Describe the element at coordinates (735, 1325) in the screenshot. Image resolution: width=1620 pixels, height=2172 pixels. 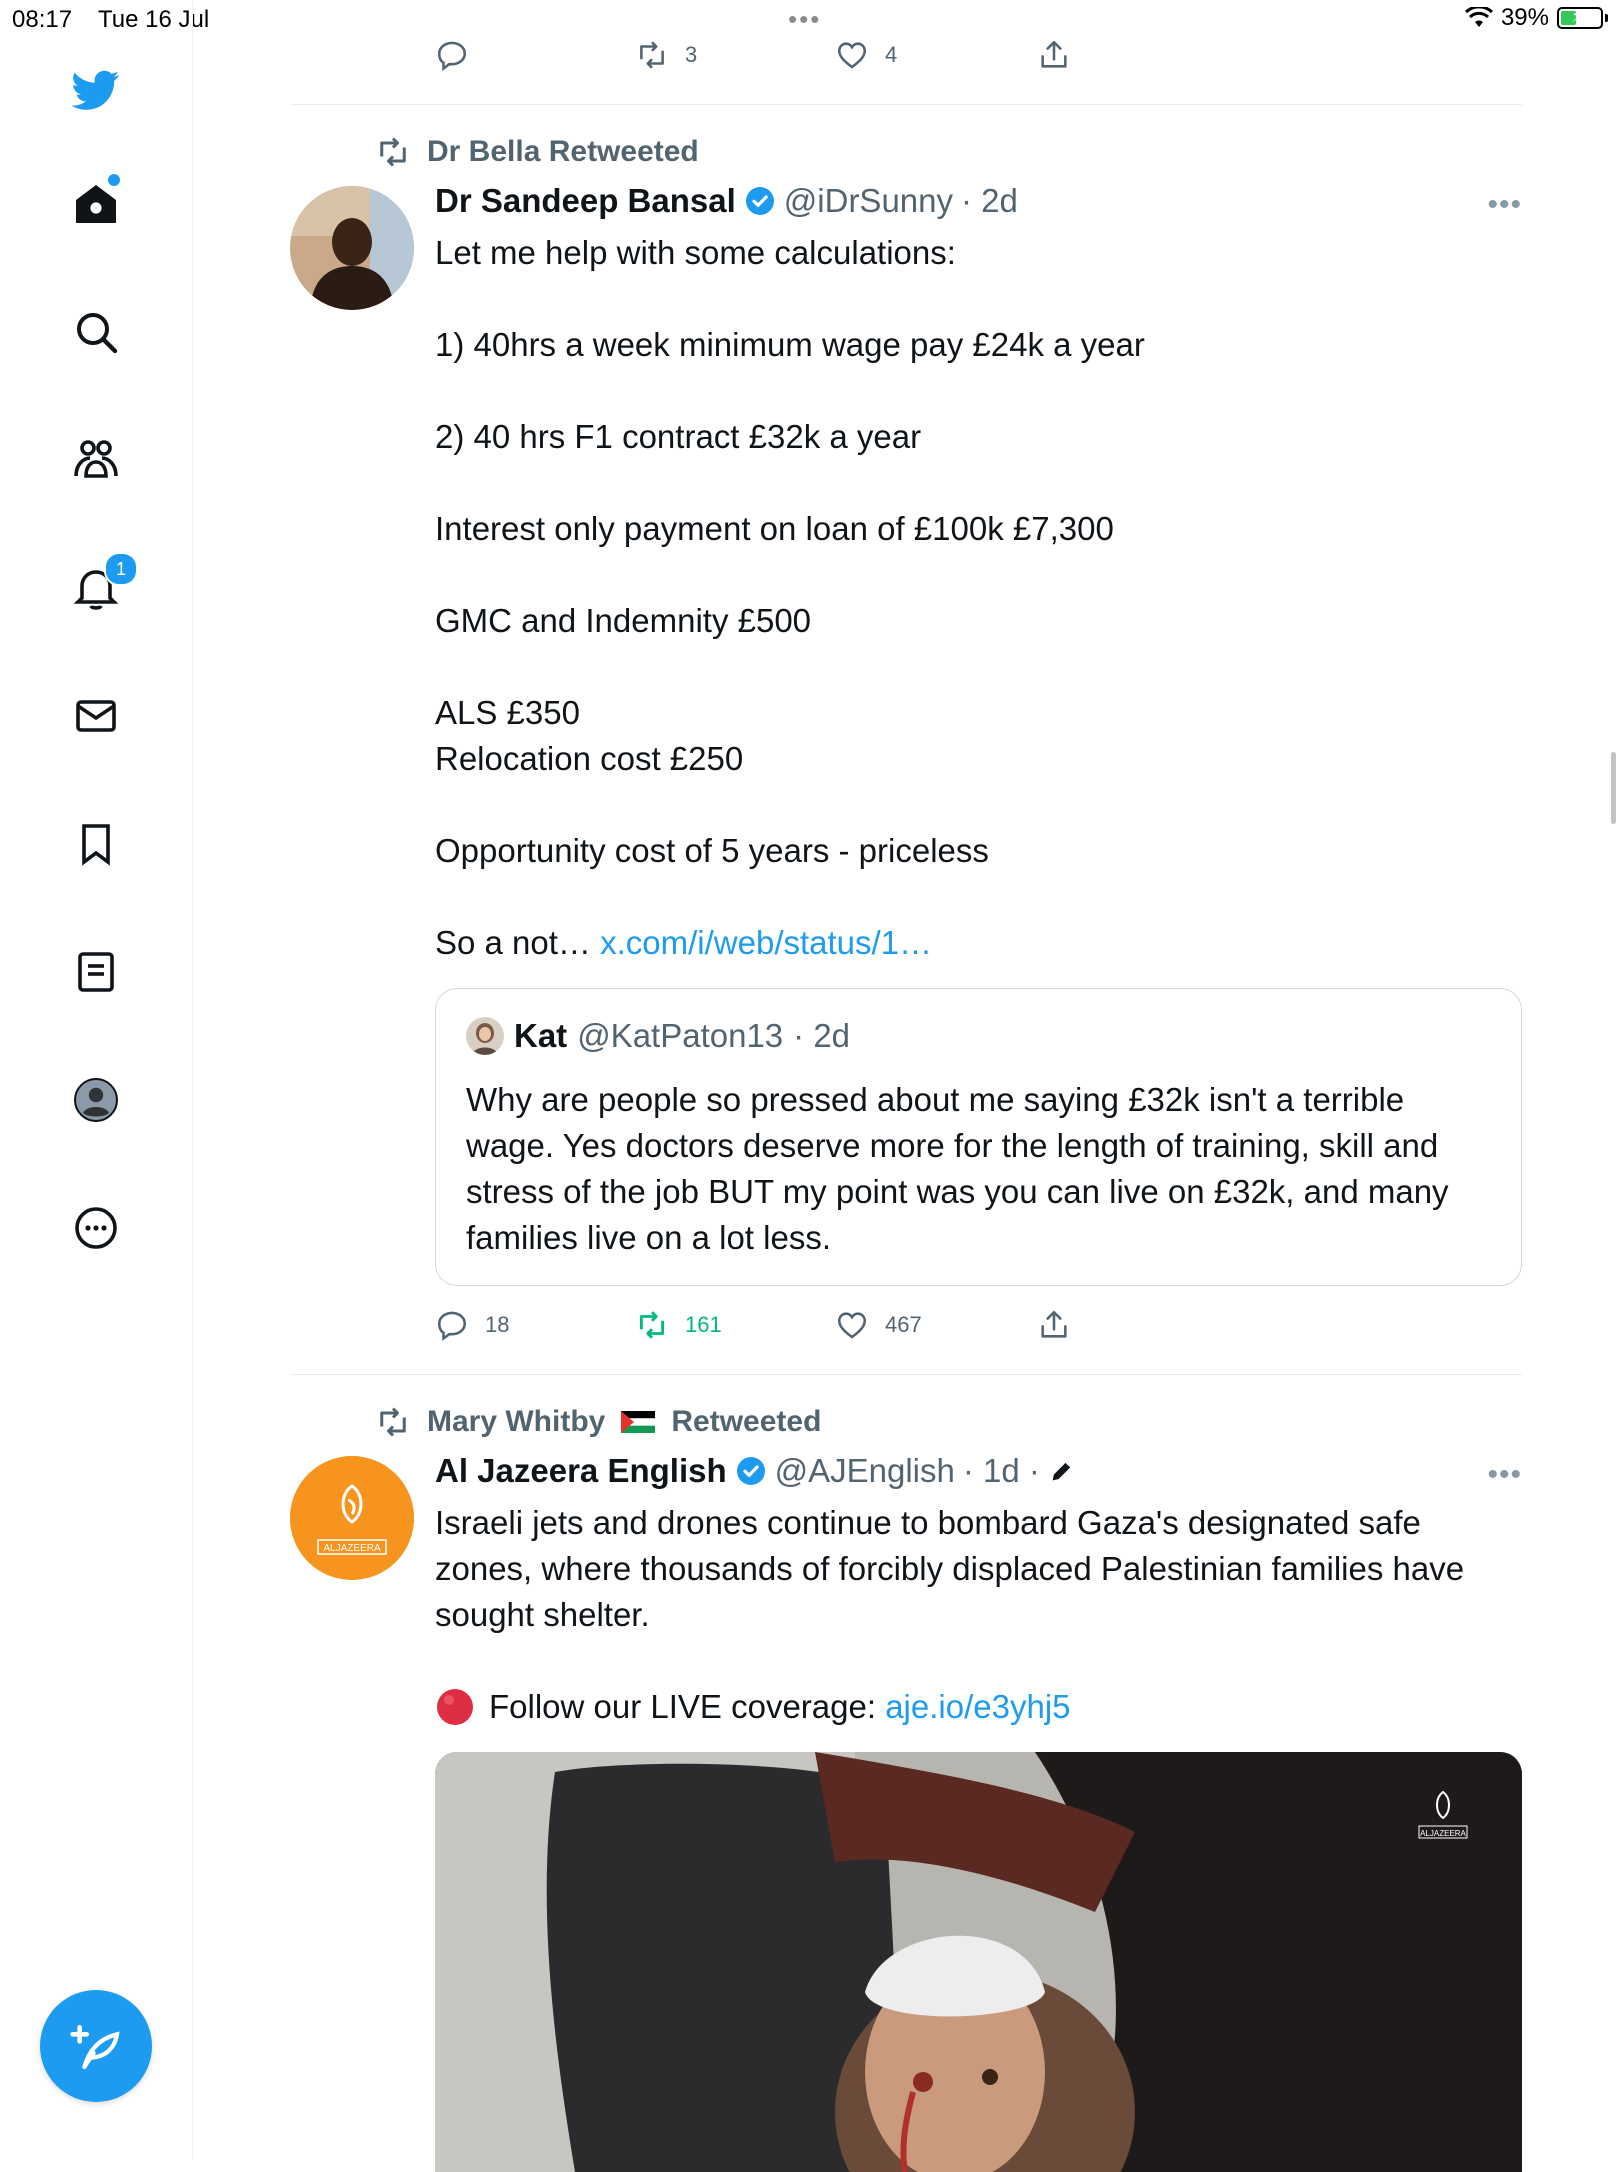
I see `retweet-button: 161` at that location.